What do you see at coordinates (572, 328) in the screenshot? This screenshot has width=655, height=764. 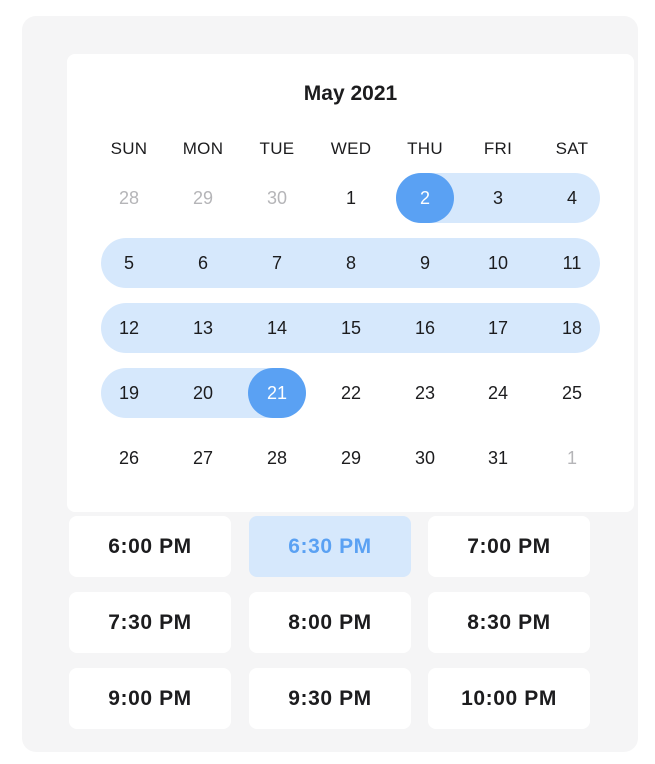 I see `day-cell: 18` at bounding box center [572, 328].